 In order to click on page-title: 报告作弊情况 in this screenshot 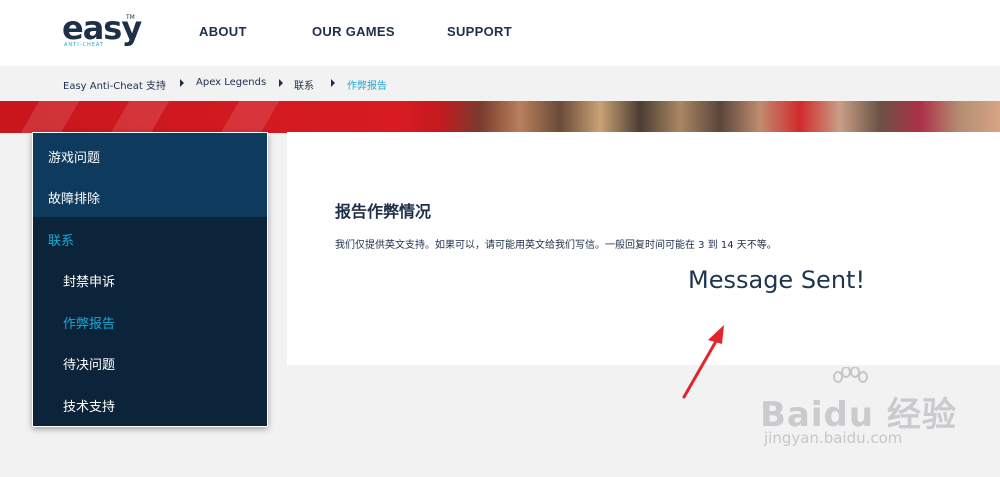, I will do `click(383, 211)`.